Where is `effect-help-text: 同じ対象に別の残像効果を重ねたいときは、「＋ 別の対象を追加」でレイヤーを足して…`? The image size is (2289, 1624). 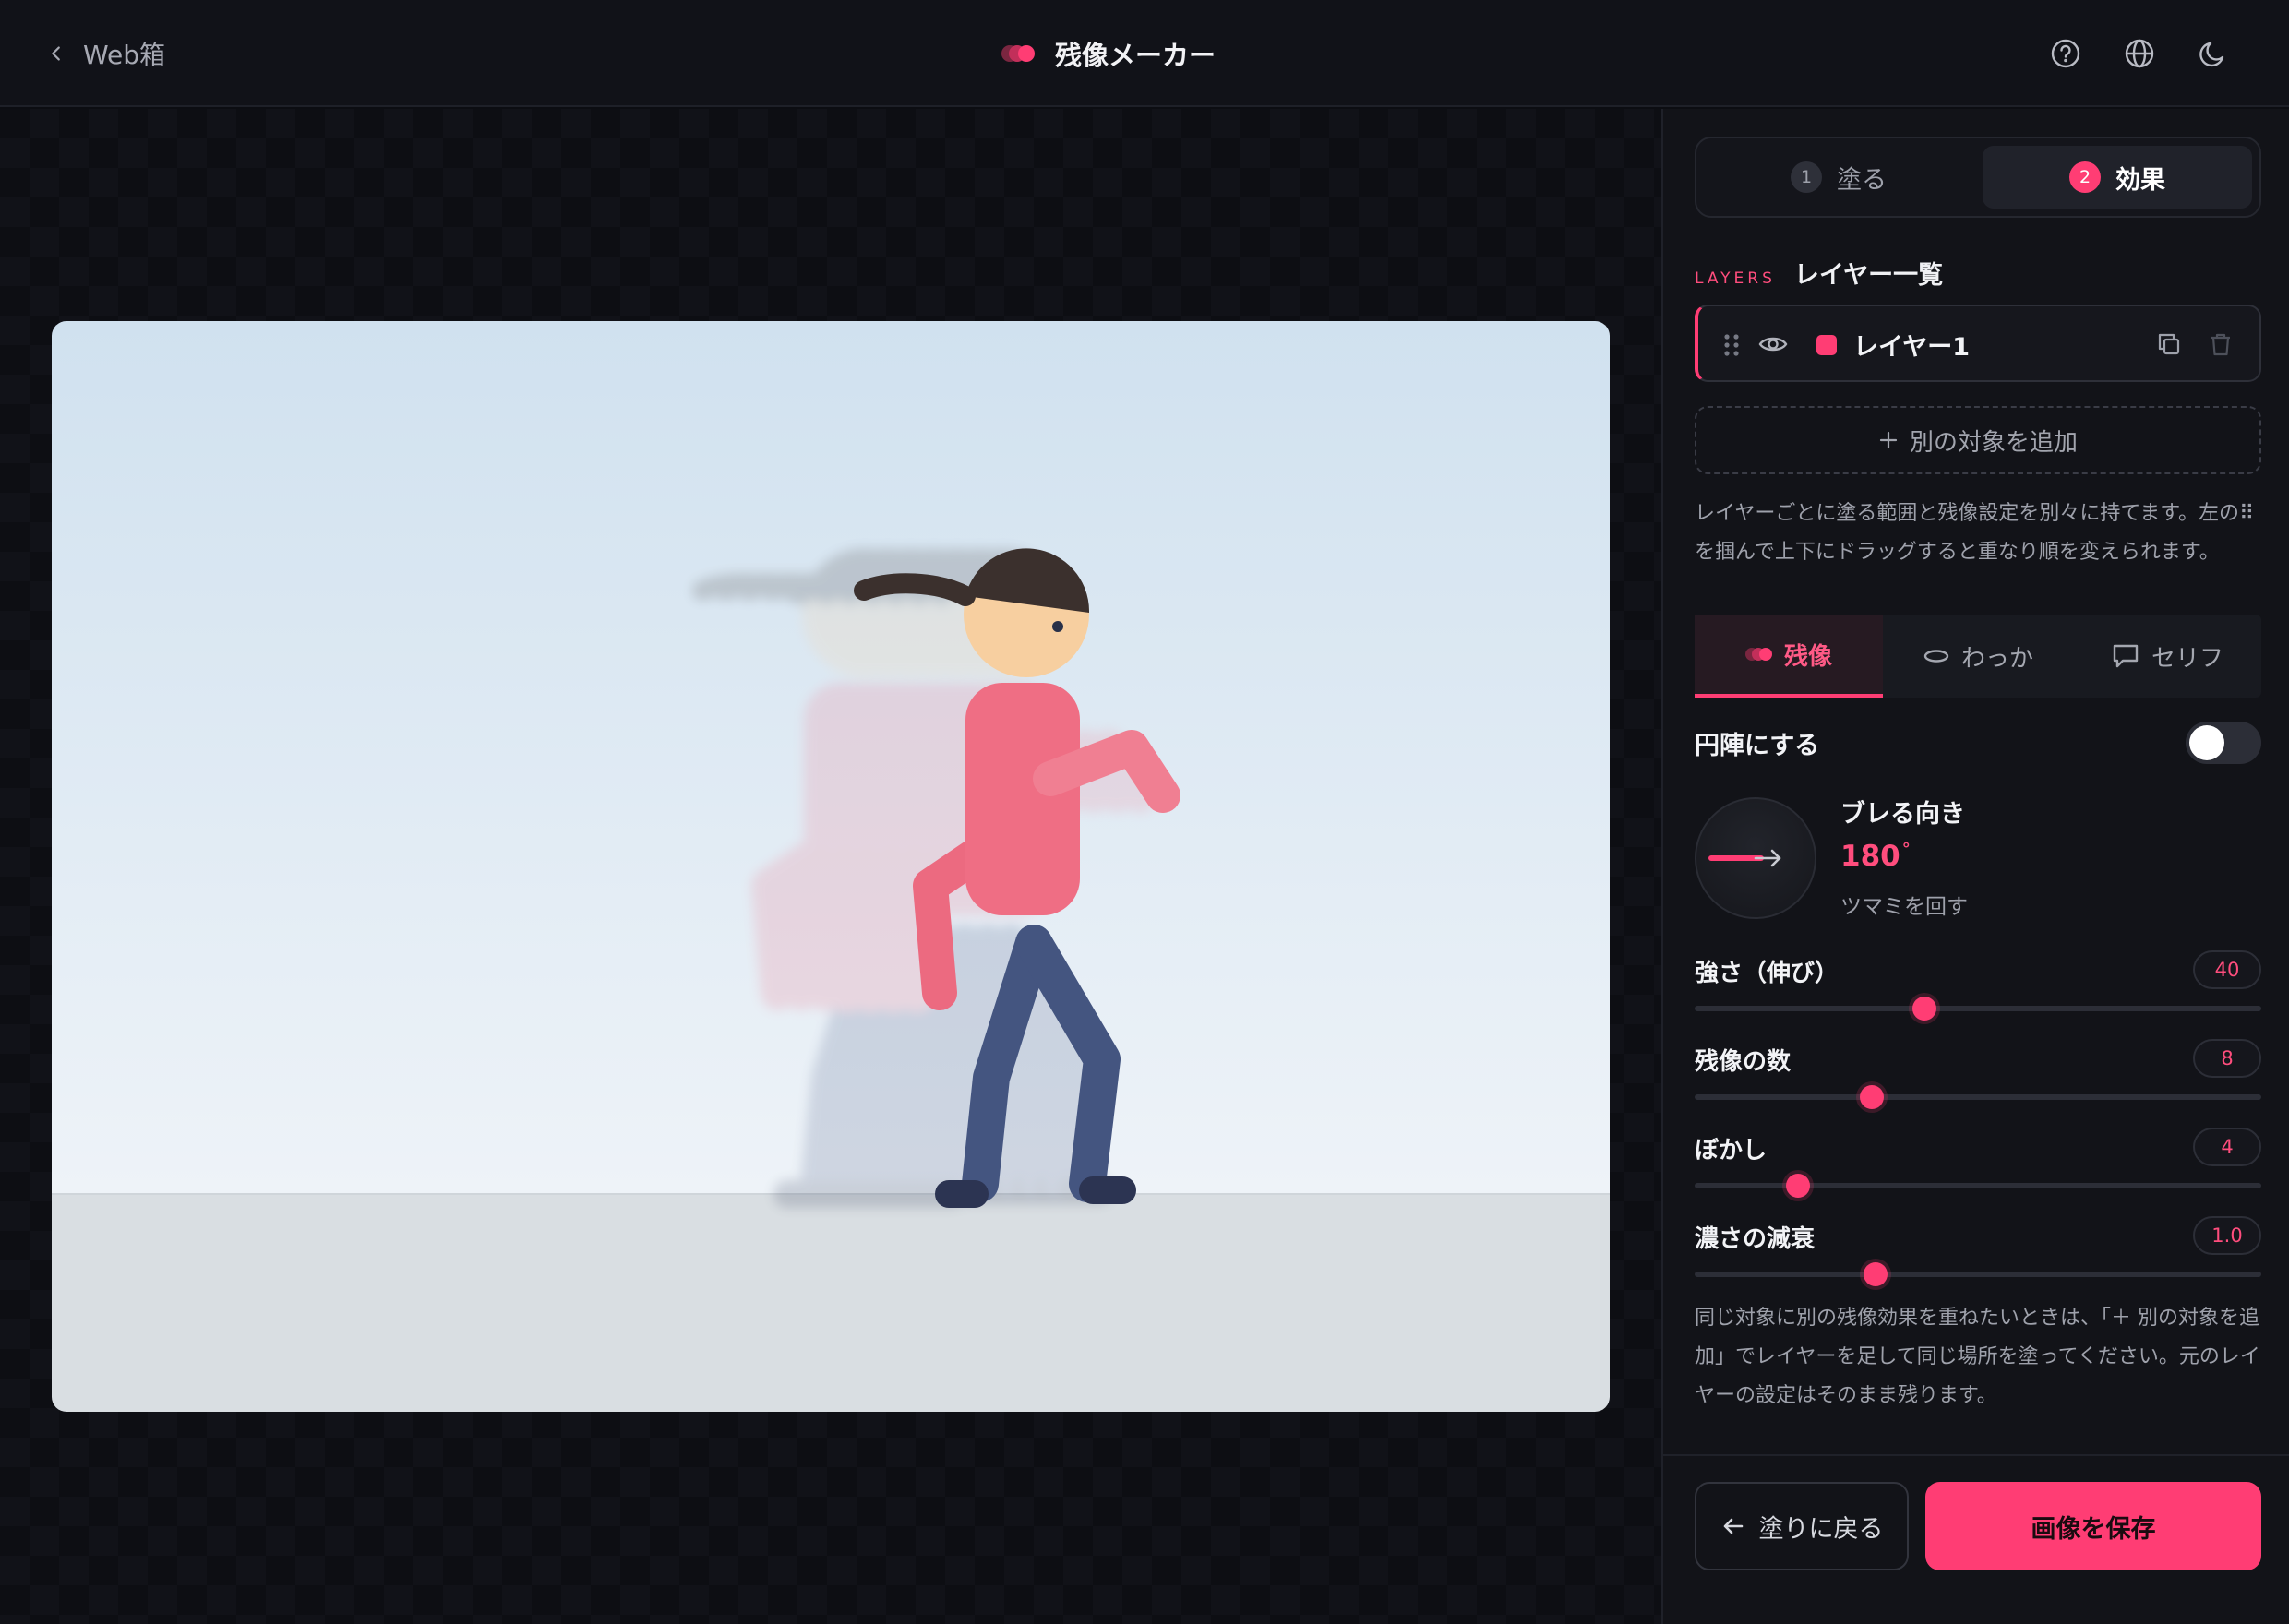 effect-help-text: 同じ対象に別の残像効果を重ねたいときは、「＋ 別の対象を追加」でレイヤーを足して… is located at coordinates (1977, 1357).